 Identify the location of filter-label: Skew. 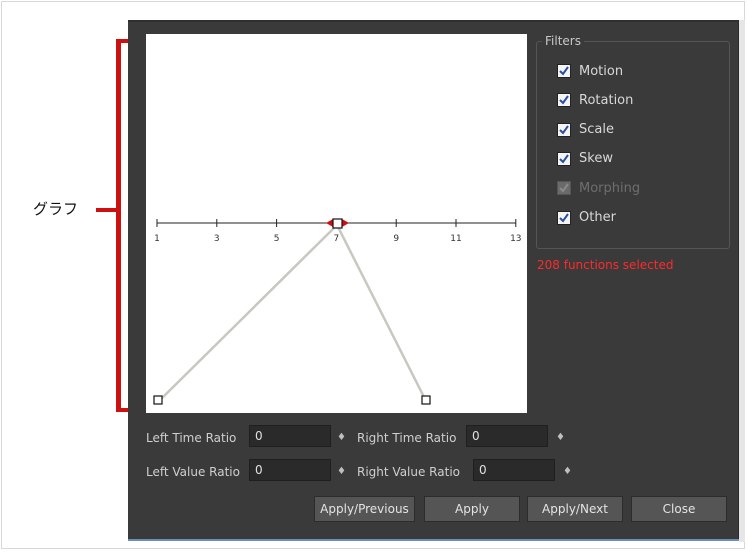
(596, 159).